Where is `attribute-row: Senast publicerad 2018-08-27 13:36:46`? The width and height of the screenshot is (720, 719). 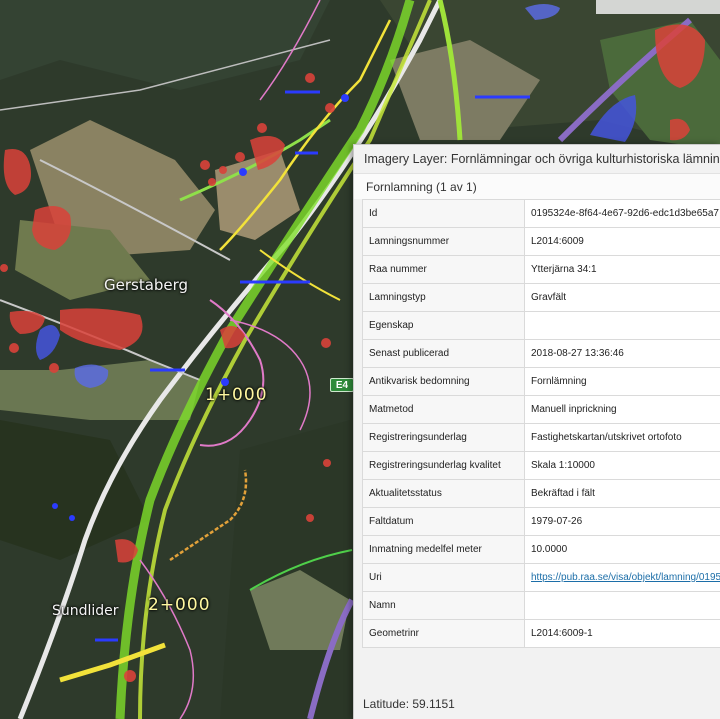
attribute-row: Senast publicerad 2018-08-27 13:36:46 is located at coordinates (541, 353).